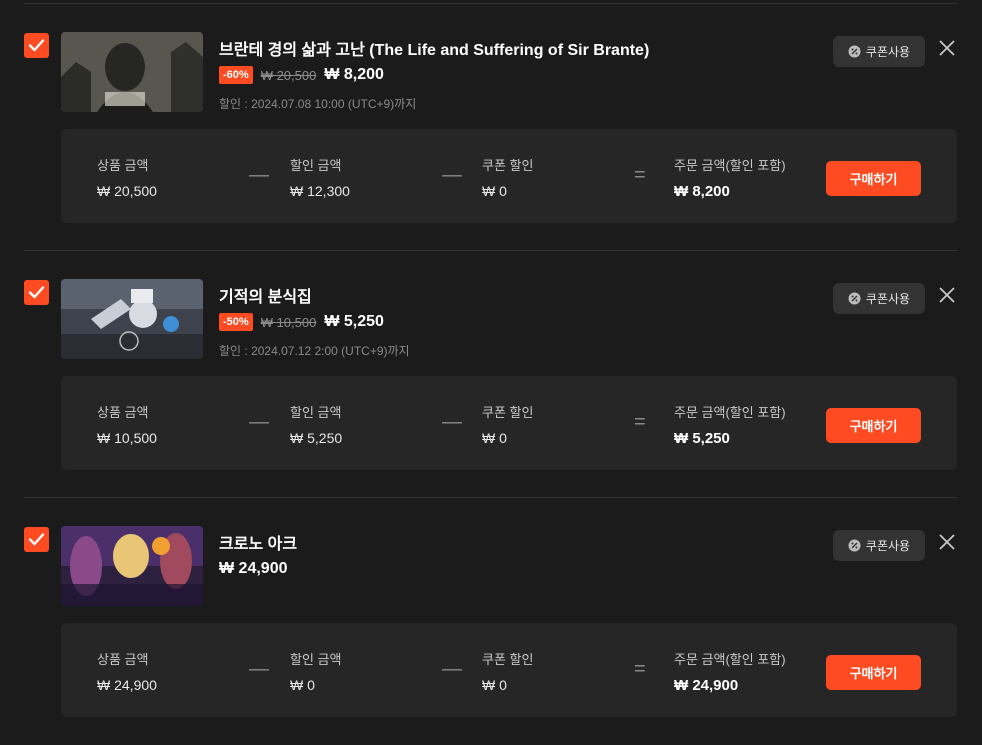 Image resolution: width=982 pixels, height=745 pixels. What do you see at coordinates (288, 75) in the screenshot?
I see `original-price: ₩ 20,500` at bounding box center [288, 75].